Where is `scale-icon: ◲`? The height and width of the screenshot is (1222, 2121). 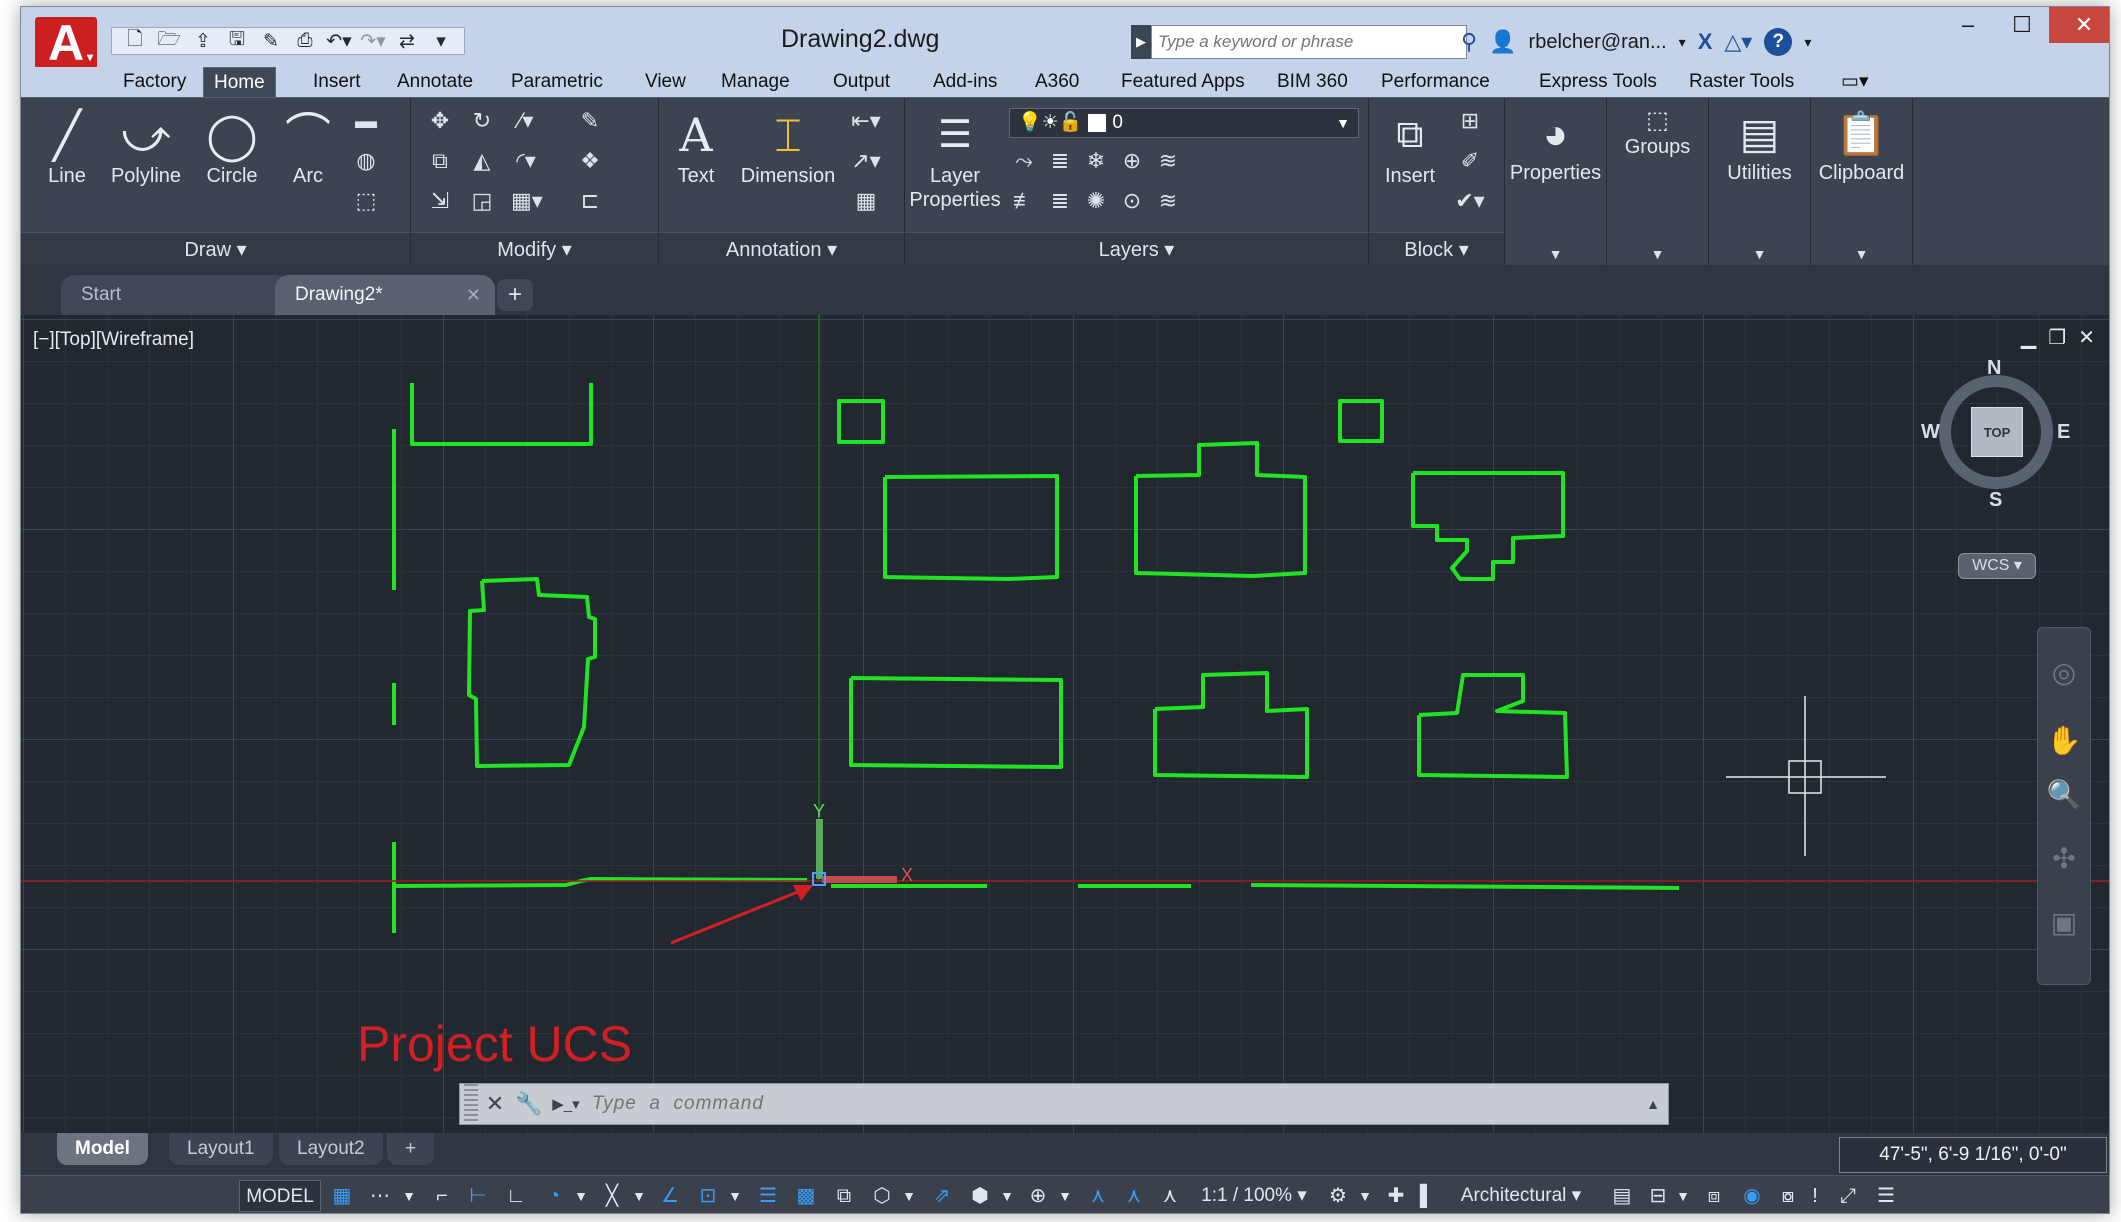 scale-icon: ◲ is located at coordinates (482, 201).